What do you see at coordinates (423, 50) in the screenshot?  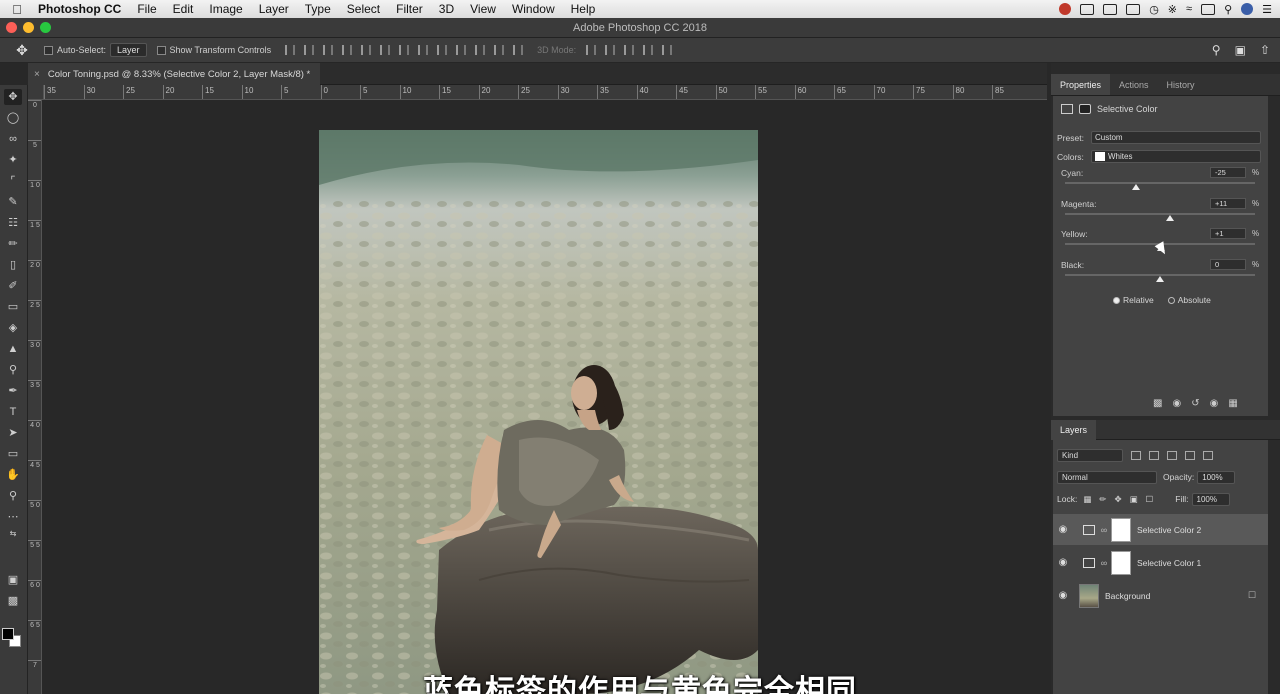 I see `distribute-vcenter-icon` at bounding box center [423, 50].